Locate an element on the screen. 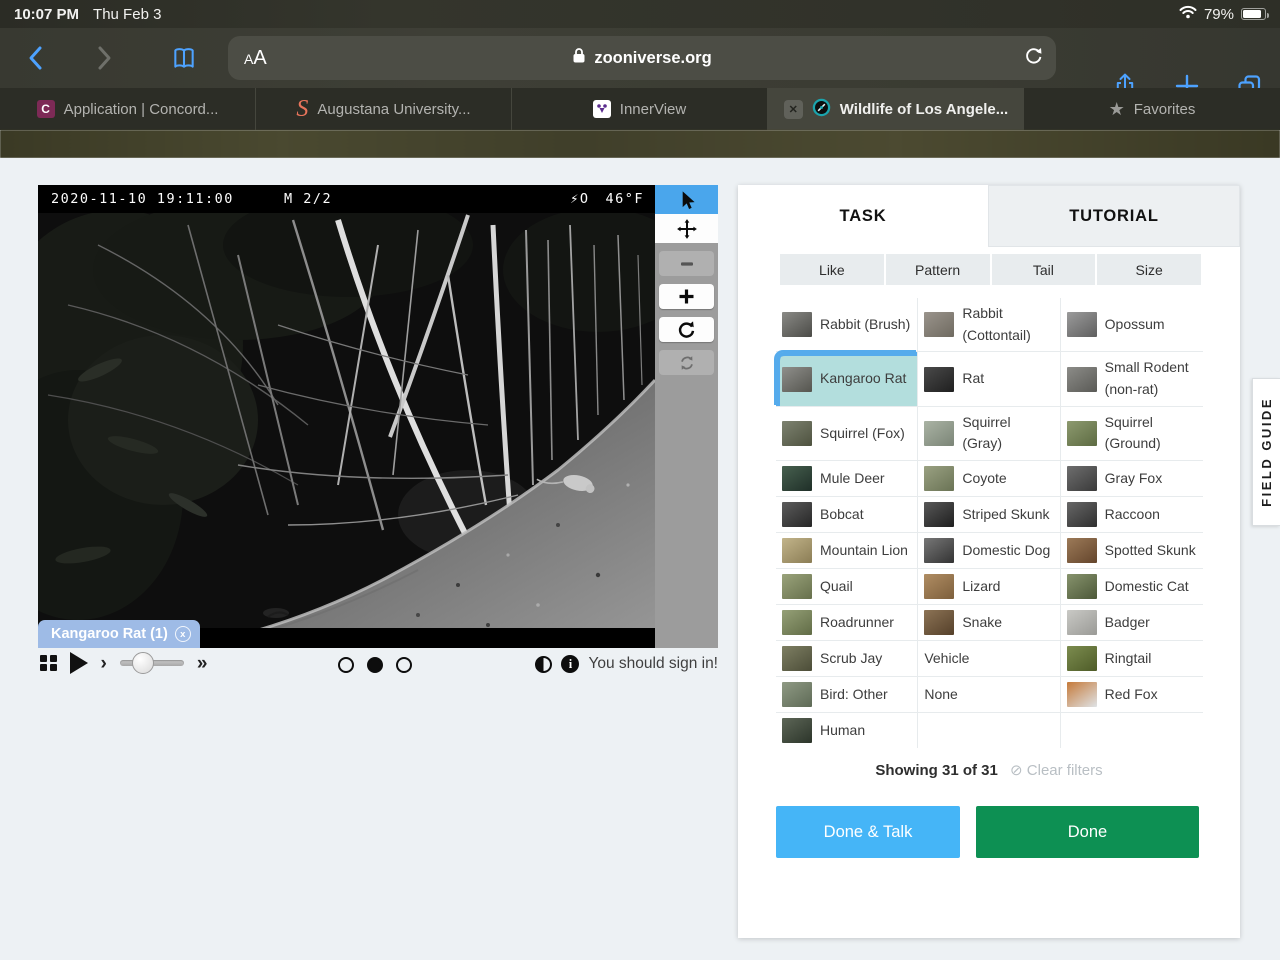 This screenshot has height=960, width=1280. animal-label: Striped Skunk is located at coordinates (1006, 513).